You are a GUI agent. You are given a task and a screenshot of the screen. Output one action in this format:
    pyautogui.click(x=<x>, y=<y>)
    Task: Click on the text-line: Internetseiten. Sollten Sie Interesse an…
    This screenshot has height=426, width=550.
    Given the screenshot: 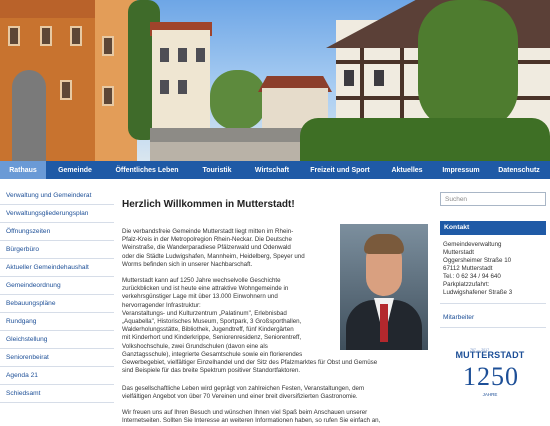 What is the action you would take?
    pyautogui.click(x=251, y=421)
    